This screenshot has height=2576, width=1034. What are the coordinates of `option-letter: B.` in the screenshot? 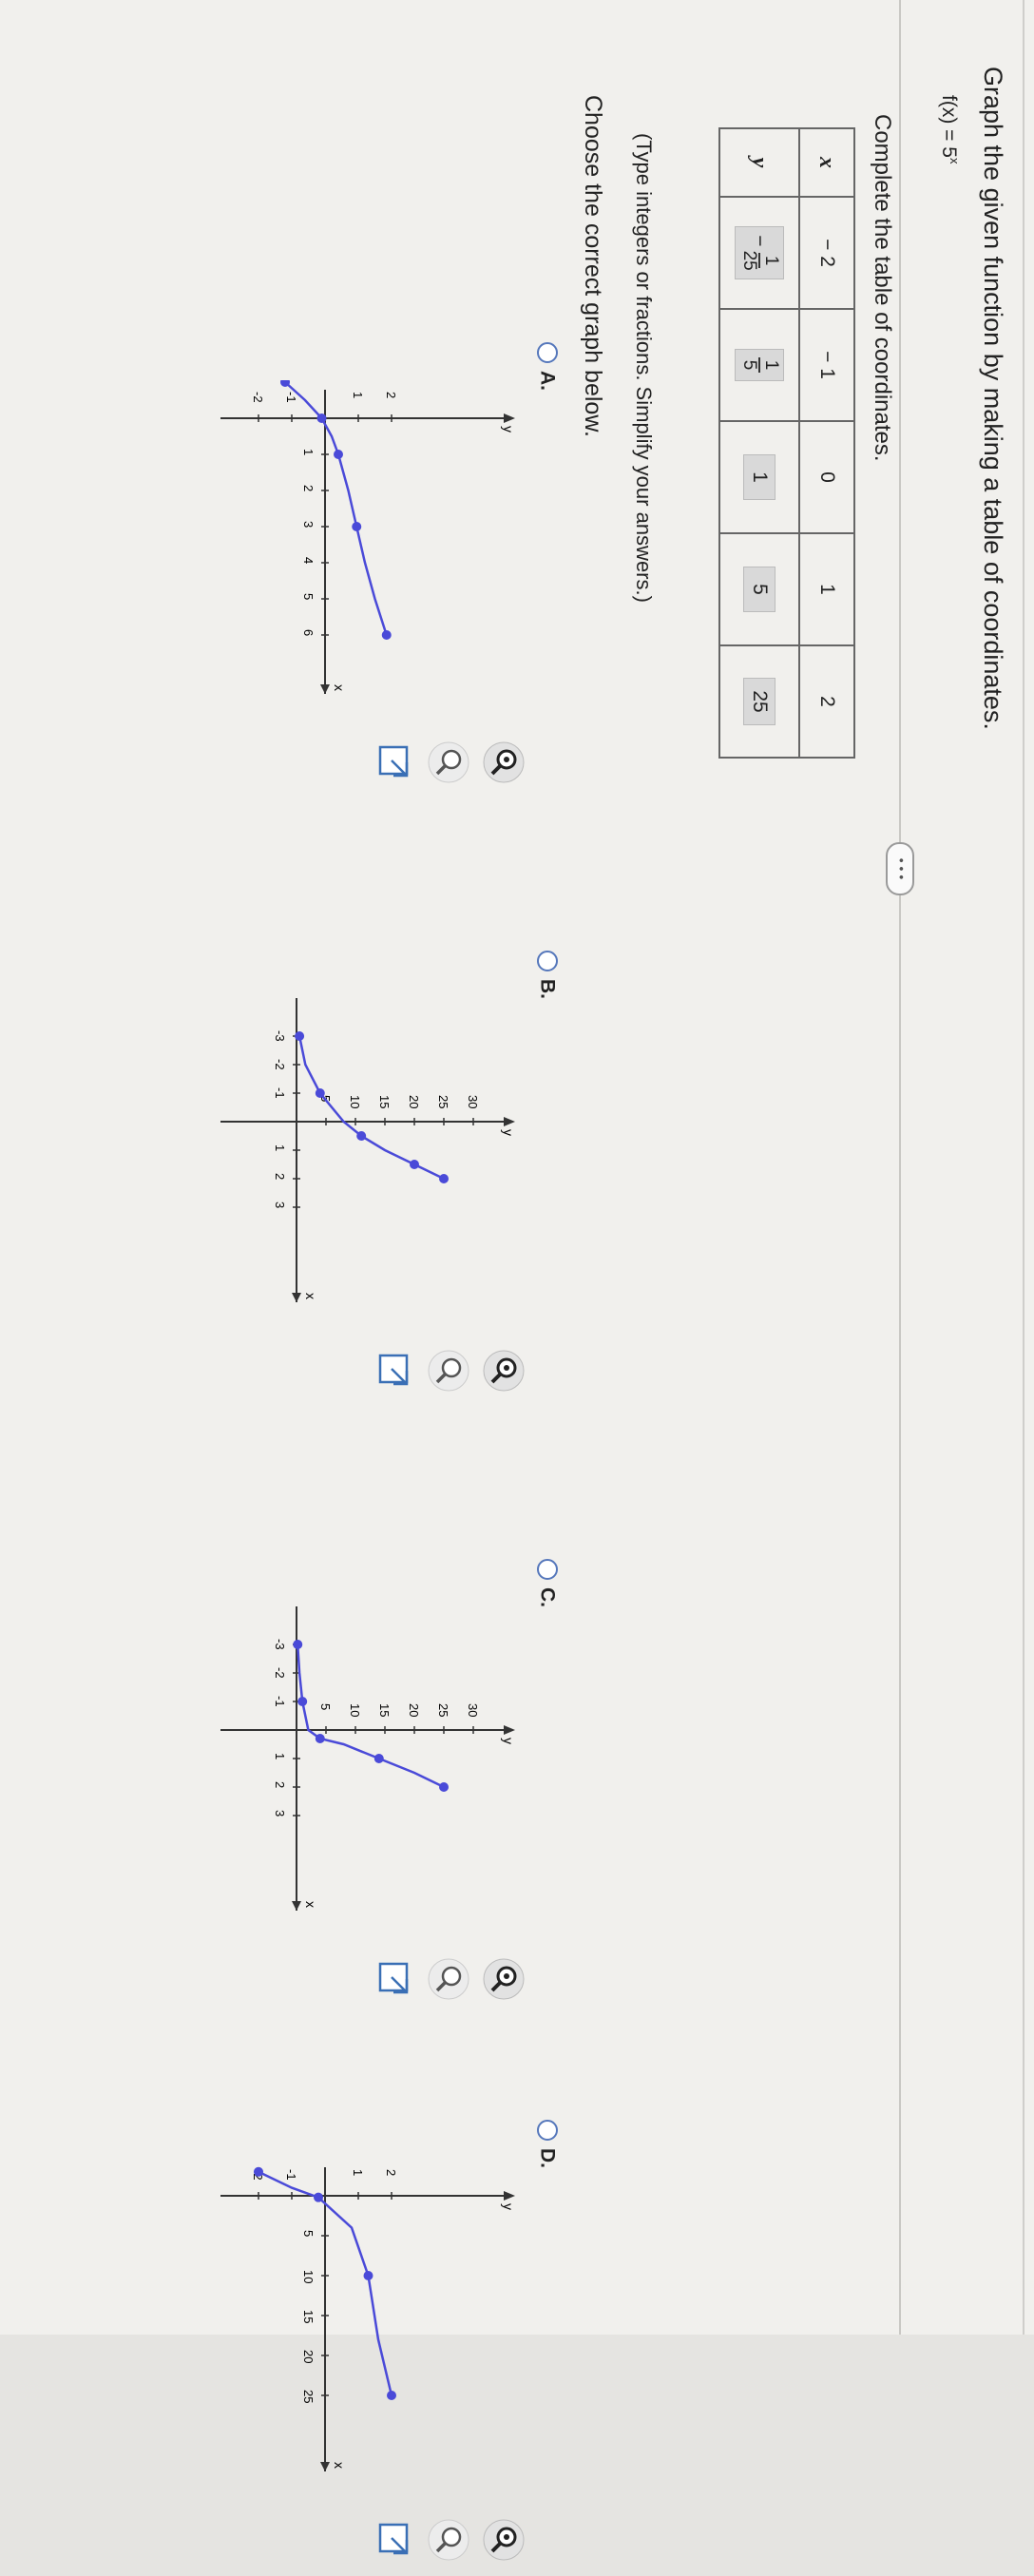 It's located at (547, 989).